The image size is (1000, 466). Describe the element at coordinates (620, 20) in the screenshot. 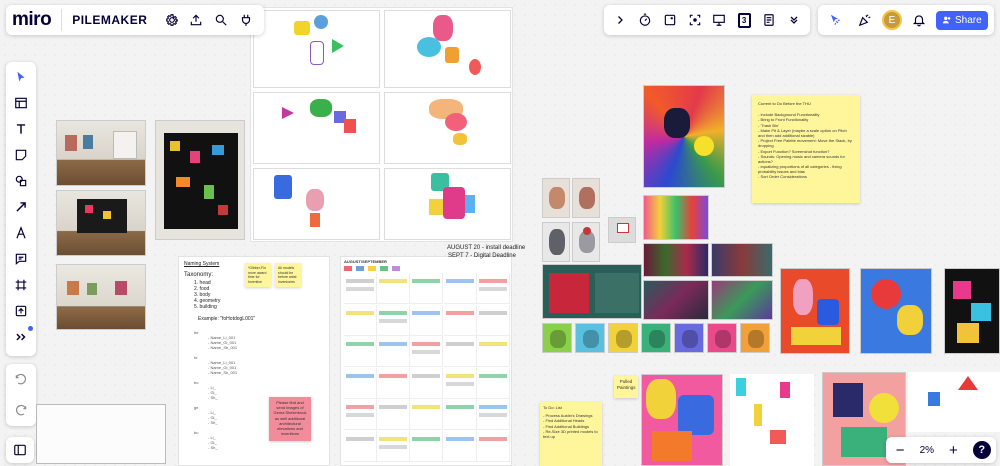

I see `chevron-right-icon` at that location.